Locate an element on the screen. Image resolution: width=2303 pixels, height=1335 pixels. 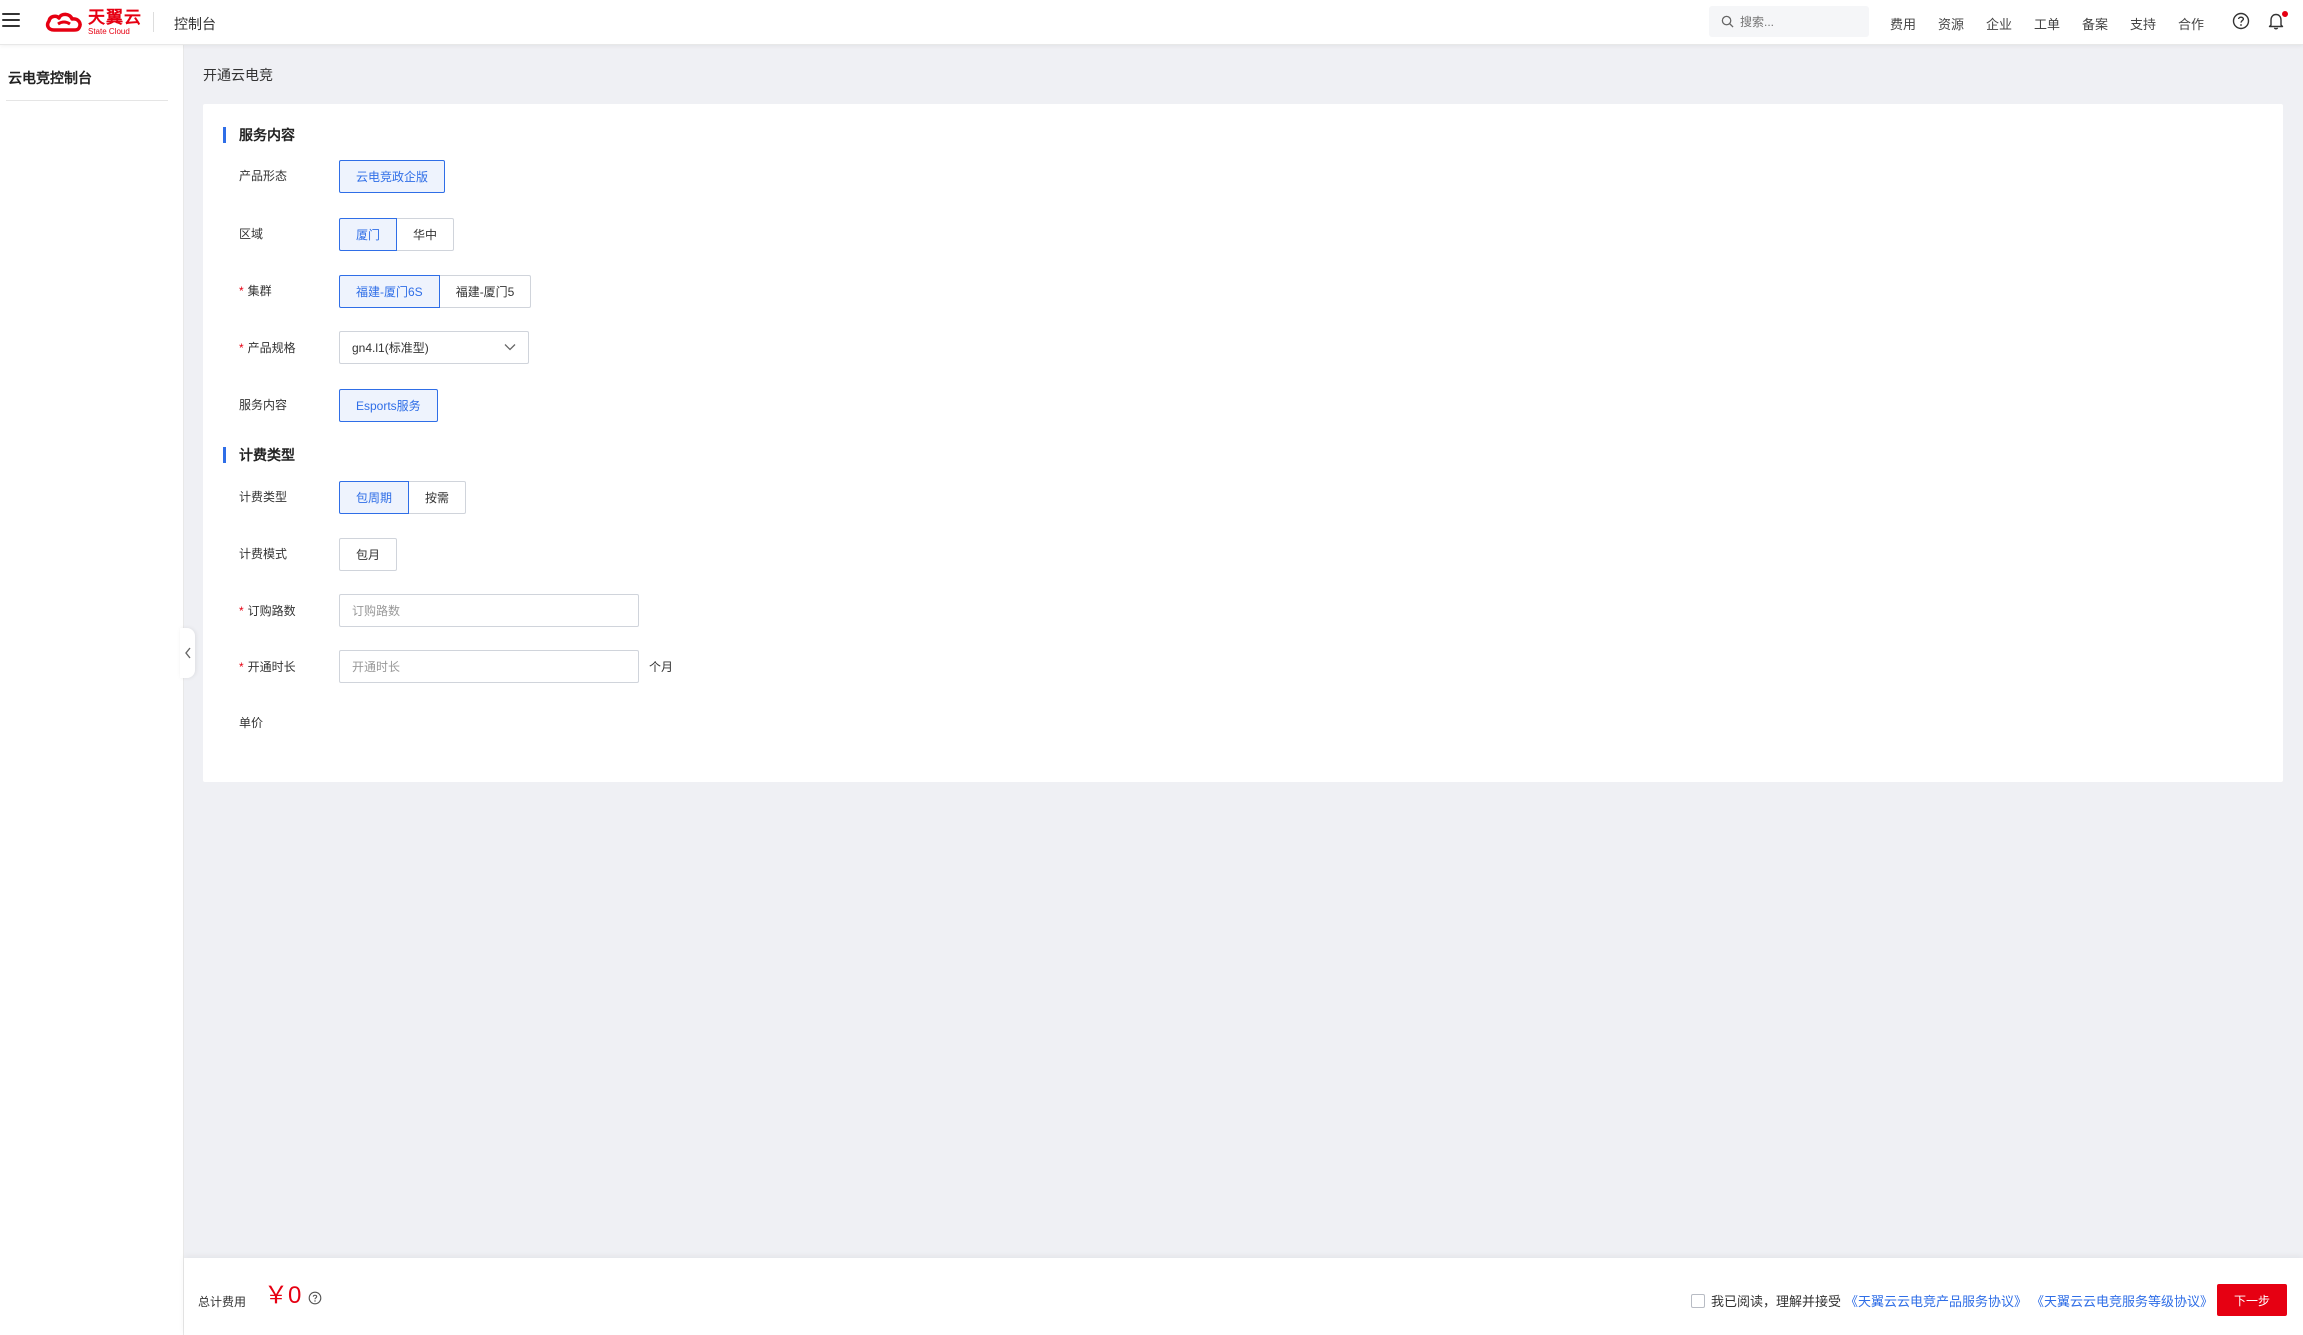
nav-billing: 费用 is located at coordinates (1903, 23).